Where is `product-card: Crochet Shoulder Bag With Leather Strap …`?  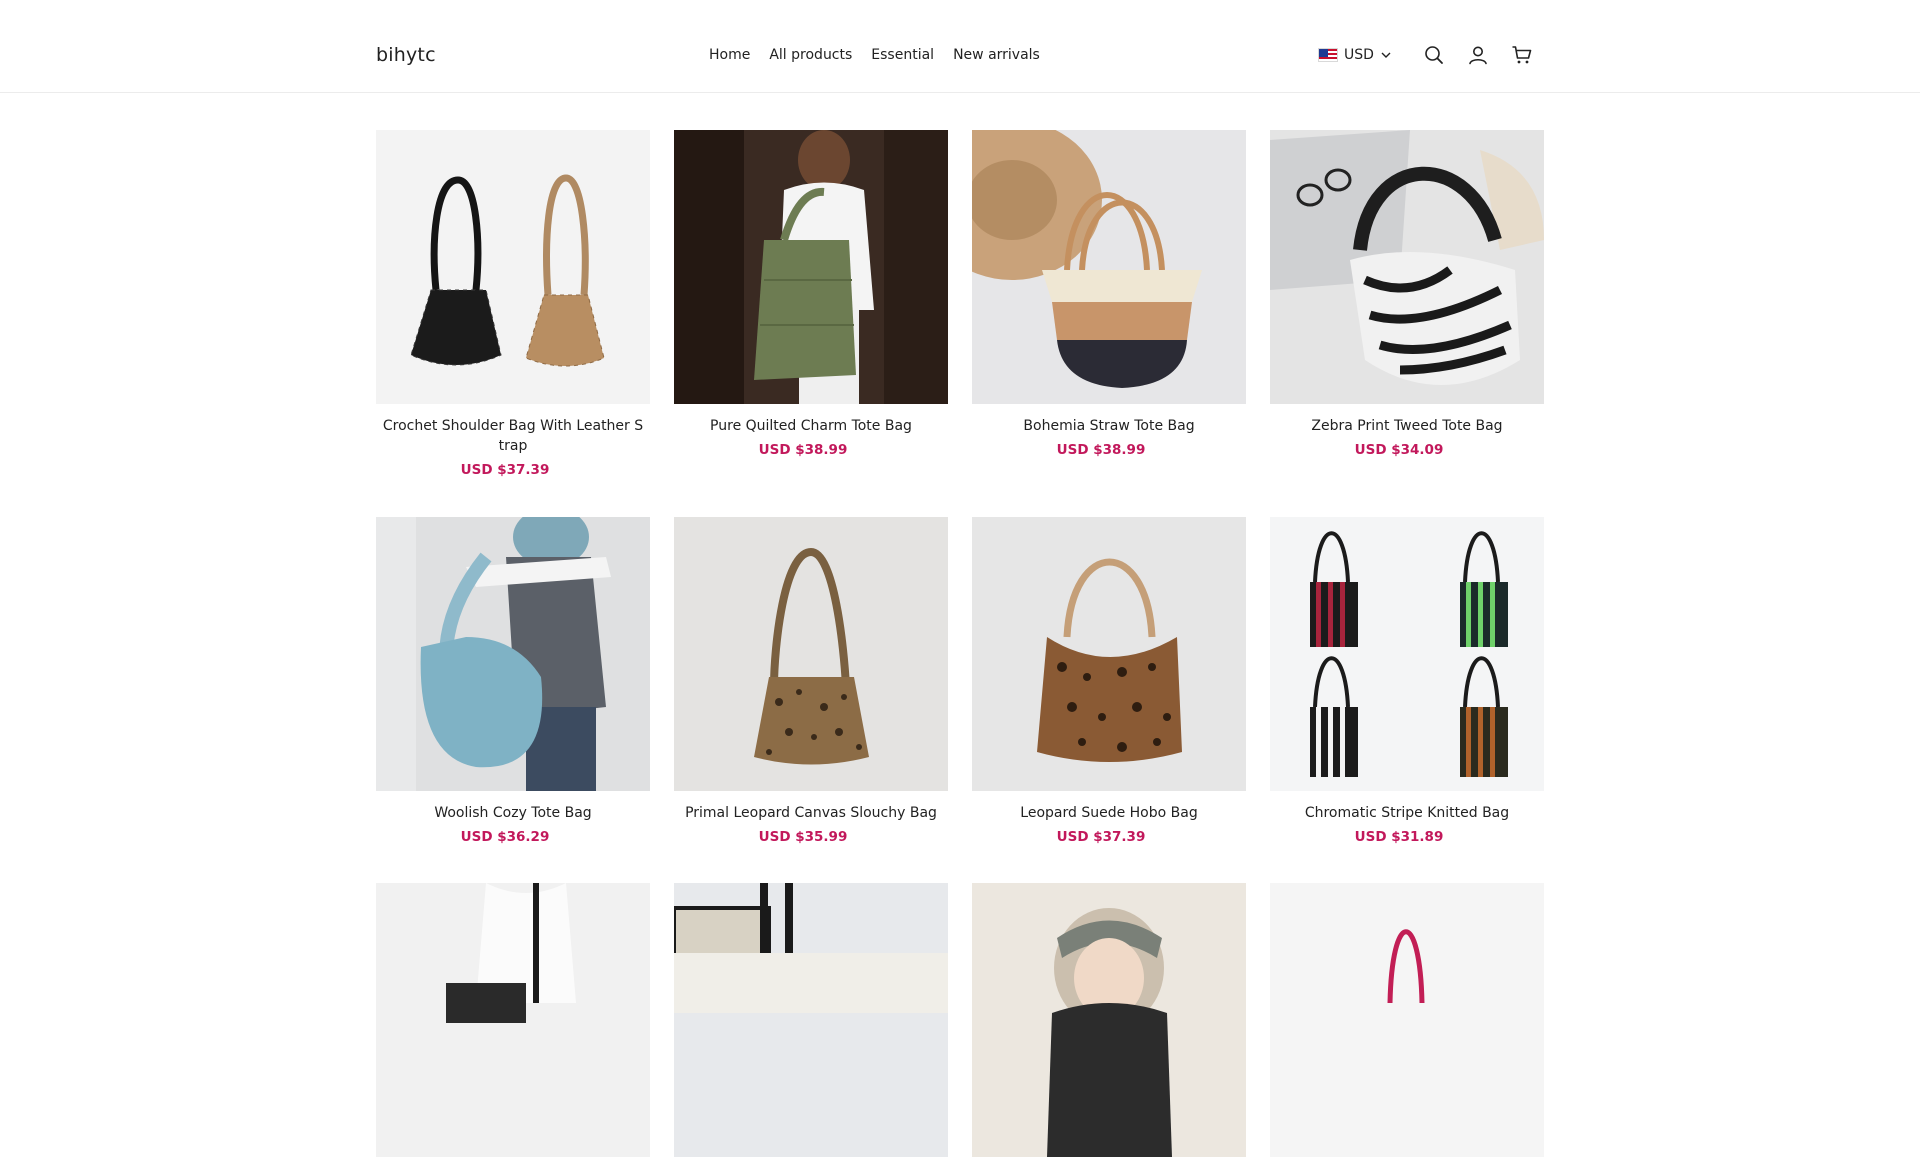
product-card: Crochet Shoulder Bag With Leather Strap … is located at coordinates (513, 304).